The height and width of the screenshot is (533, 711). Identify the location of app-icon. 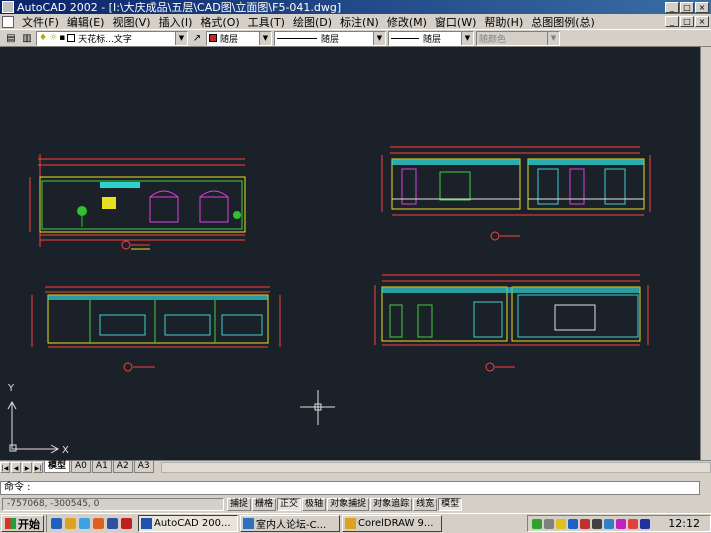
(126, 523).